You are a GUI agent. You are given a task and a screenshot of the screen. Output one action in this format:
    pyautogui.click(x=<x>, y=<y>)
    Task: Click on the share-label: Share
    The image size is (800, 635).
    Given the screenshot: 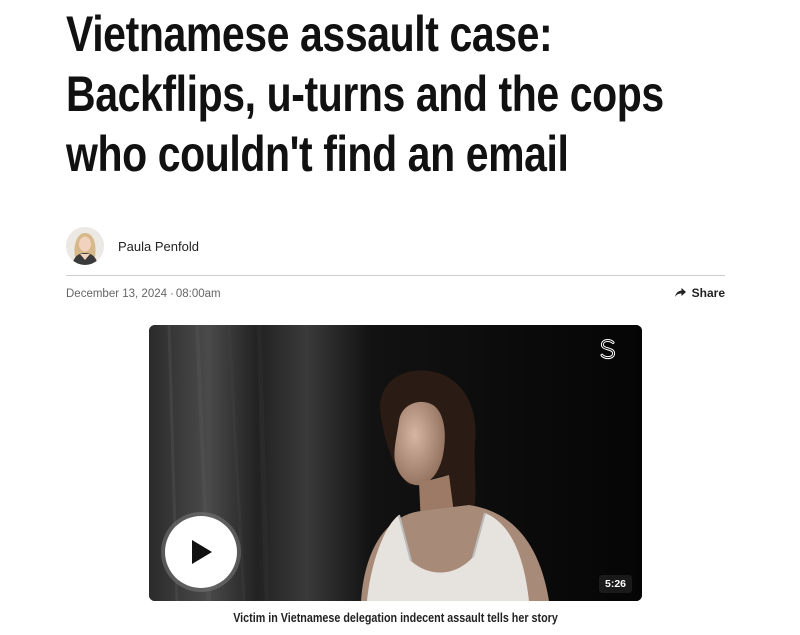 What is the action you would take?
    pyautogui.click(x=708, y=293)
    